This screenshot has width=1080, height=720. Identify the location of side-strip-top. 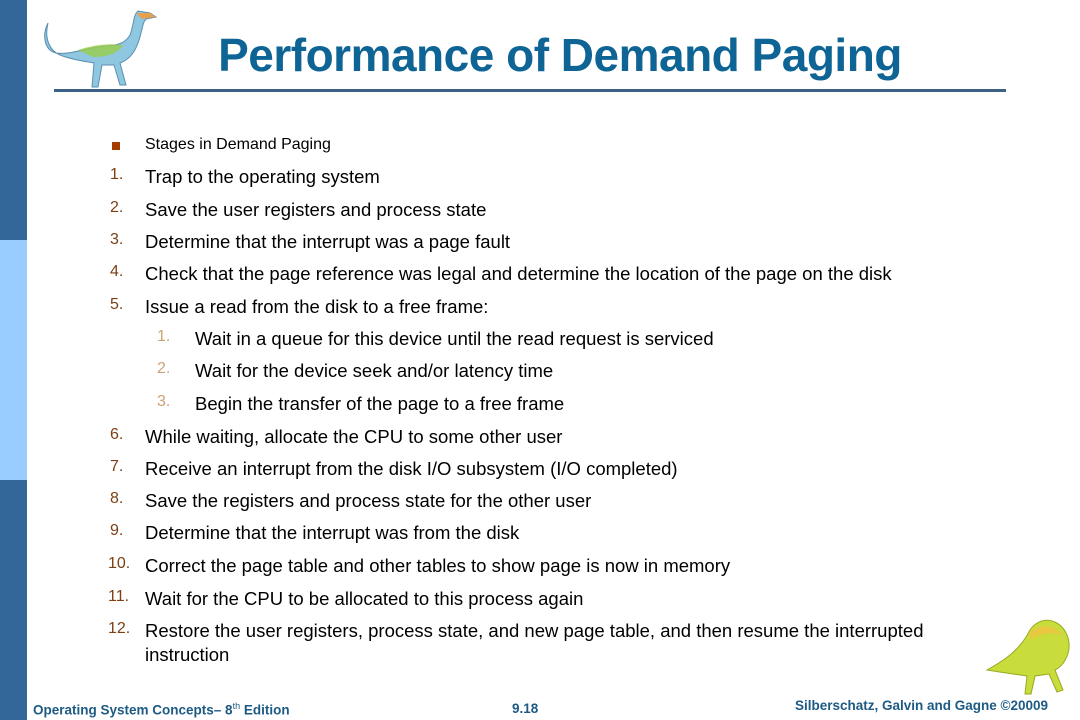
(13, 120).